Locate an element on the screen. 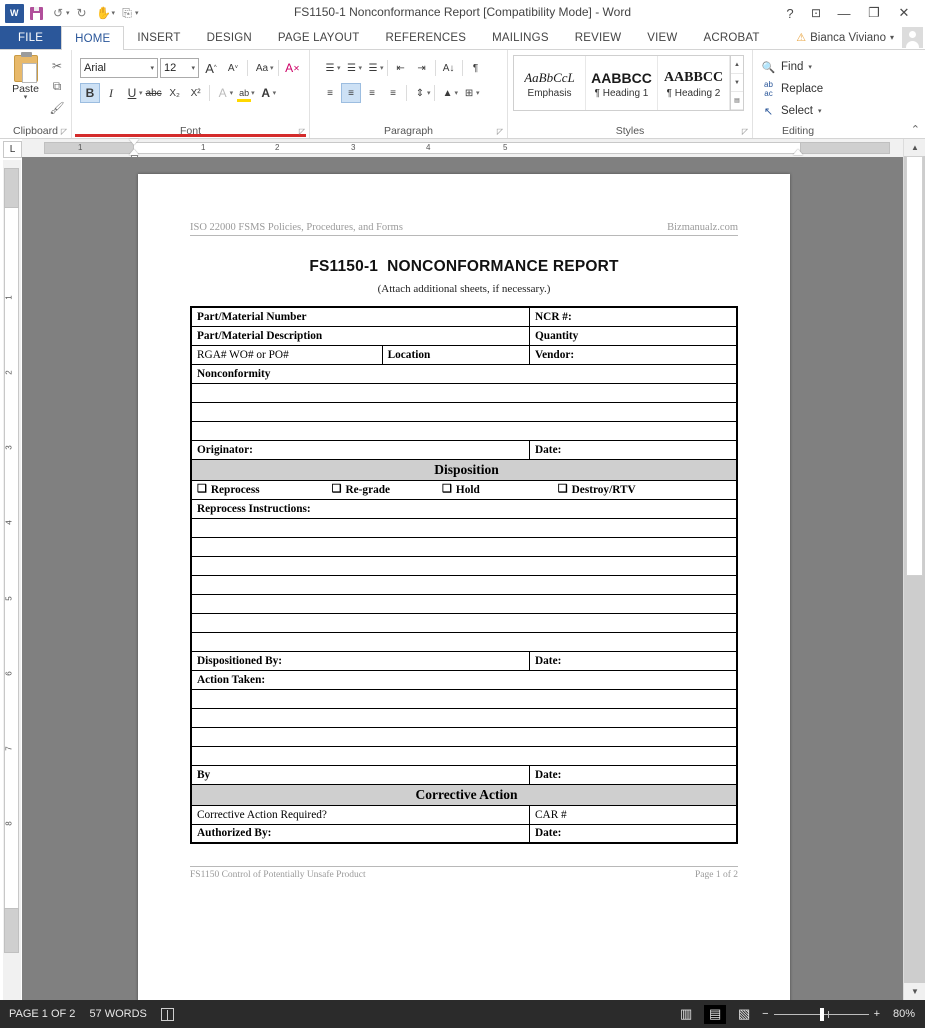 This screenshot has height=1028, width=925. clear-formatting-icon: A ✕ is located at coordinates (293, 68).